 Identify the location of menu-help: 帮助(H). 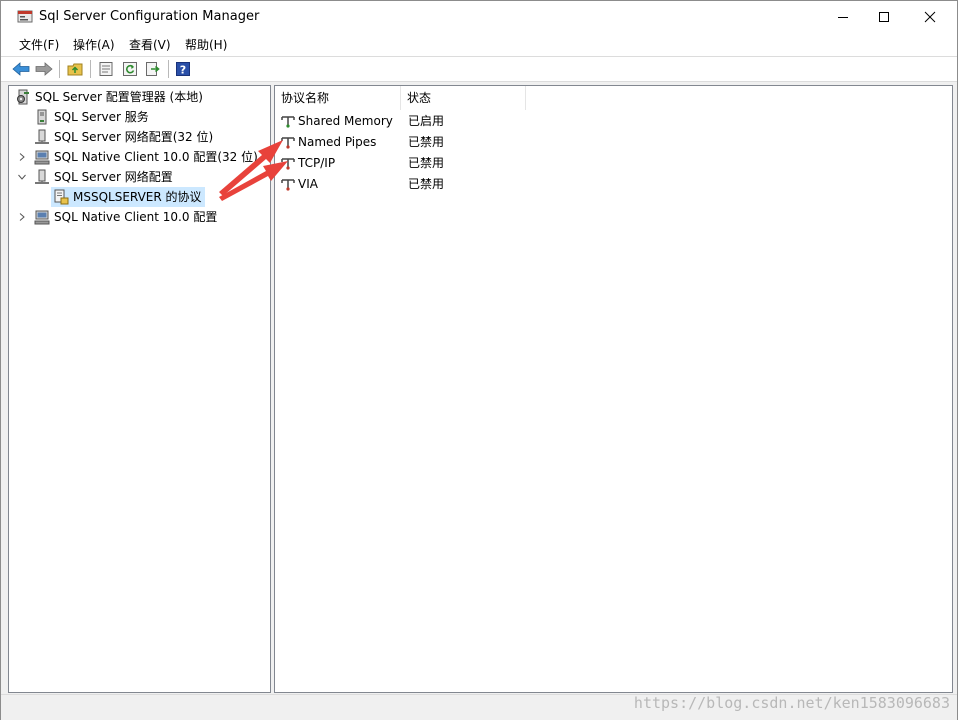
(206, 44).